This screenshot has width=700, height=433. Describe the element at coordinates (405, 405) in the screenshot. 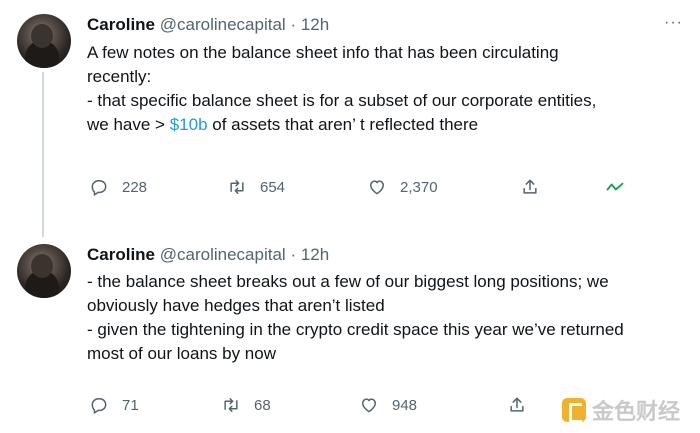

I see `like-count: 948` at that location.